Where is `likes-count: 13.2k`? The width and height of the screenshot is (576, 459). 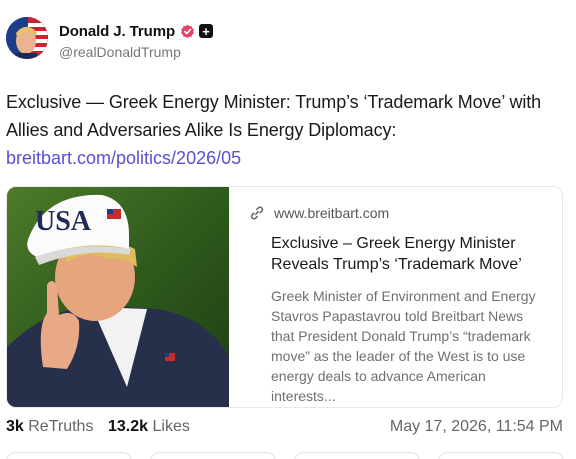 likes-count: 13.2k is located at coordinates (128, 426).